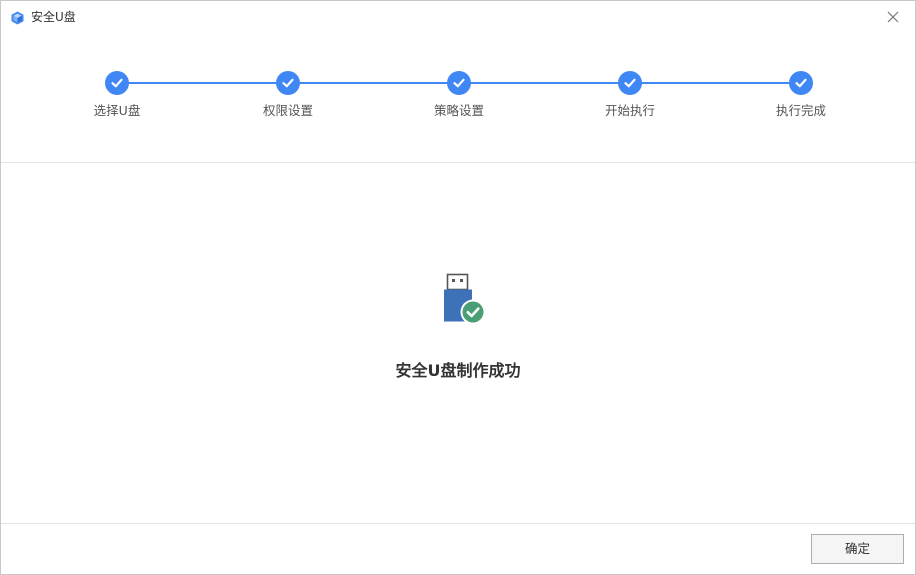 The height and width of the screenshot is (575, 916). Describe the element at coordinates (17, 17) in the screenshot. I see `cube-icon` at that location.